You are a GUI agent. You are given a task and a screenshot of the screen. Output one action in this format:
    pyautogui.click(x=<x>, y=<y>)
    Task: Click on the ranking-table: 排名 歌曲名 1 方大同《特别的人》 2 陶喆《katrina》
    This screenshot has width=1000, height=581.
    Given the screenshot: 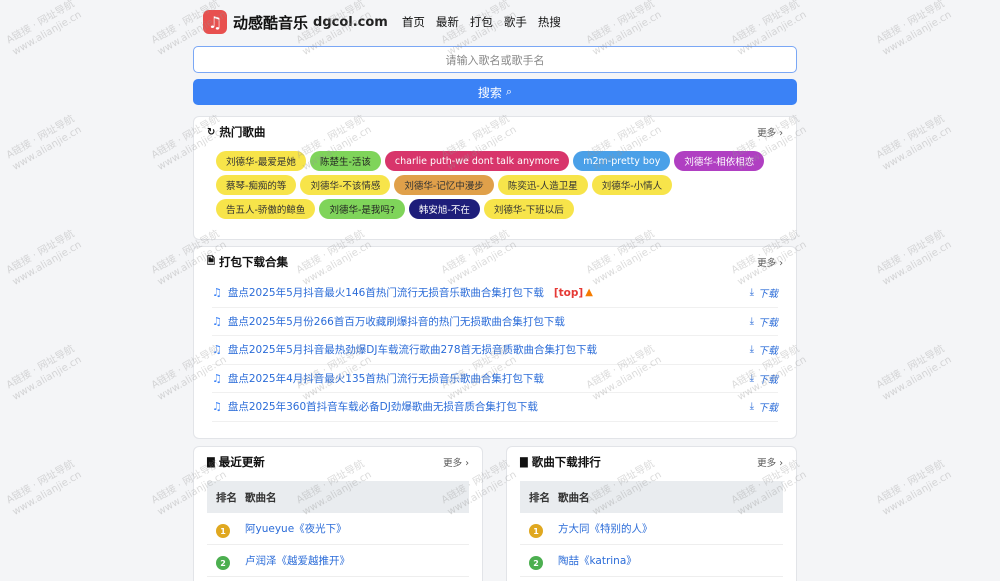 What is the action you would take?
    pyautogui.click(x=651, y=529)
    